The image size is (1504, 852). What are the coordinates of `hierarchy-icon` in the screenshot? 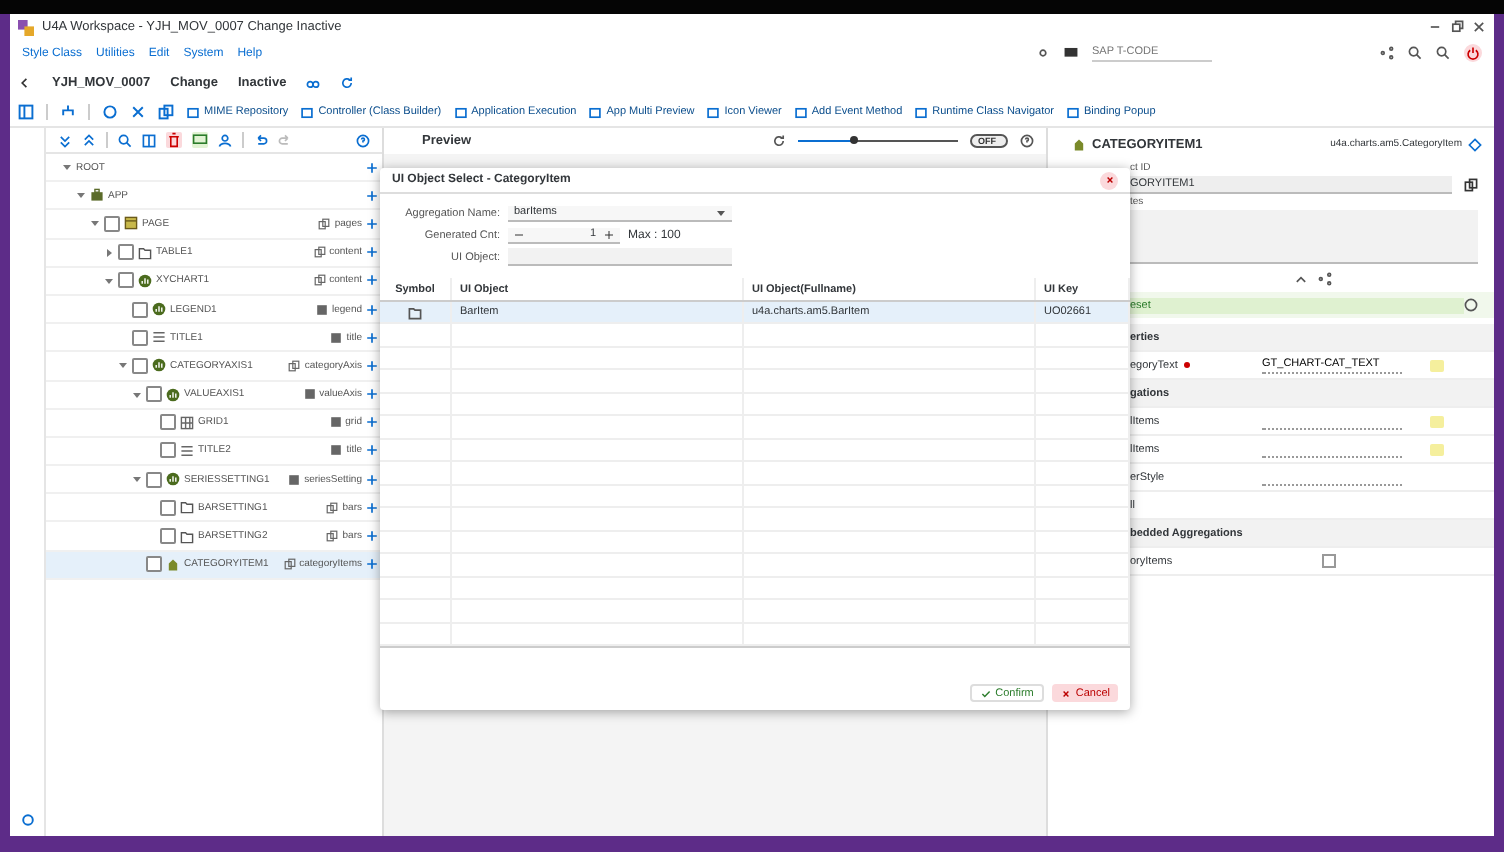 It's located at (68, 112).